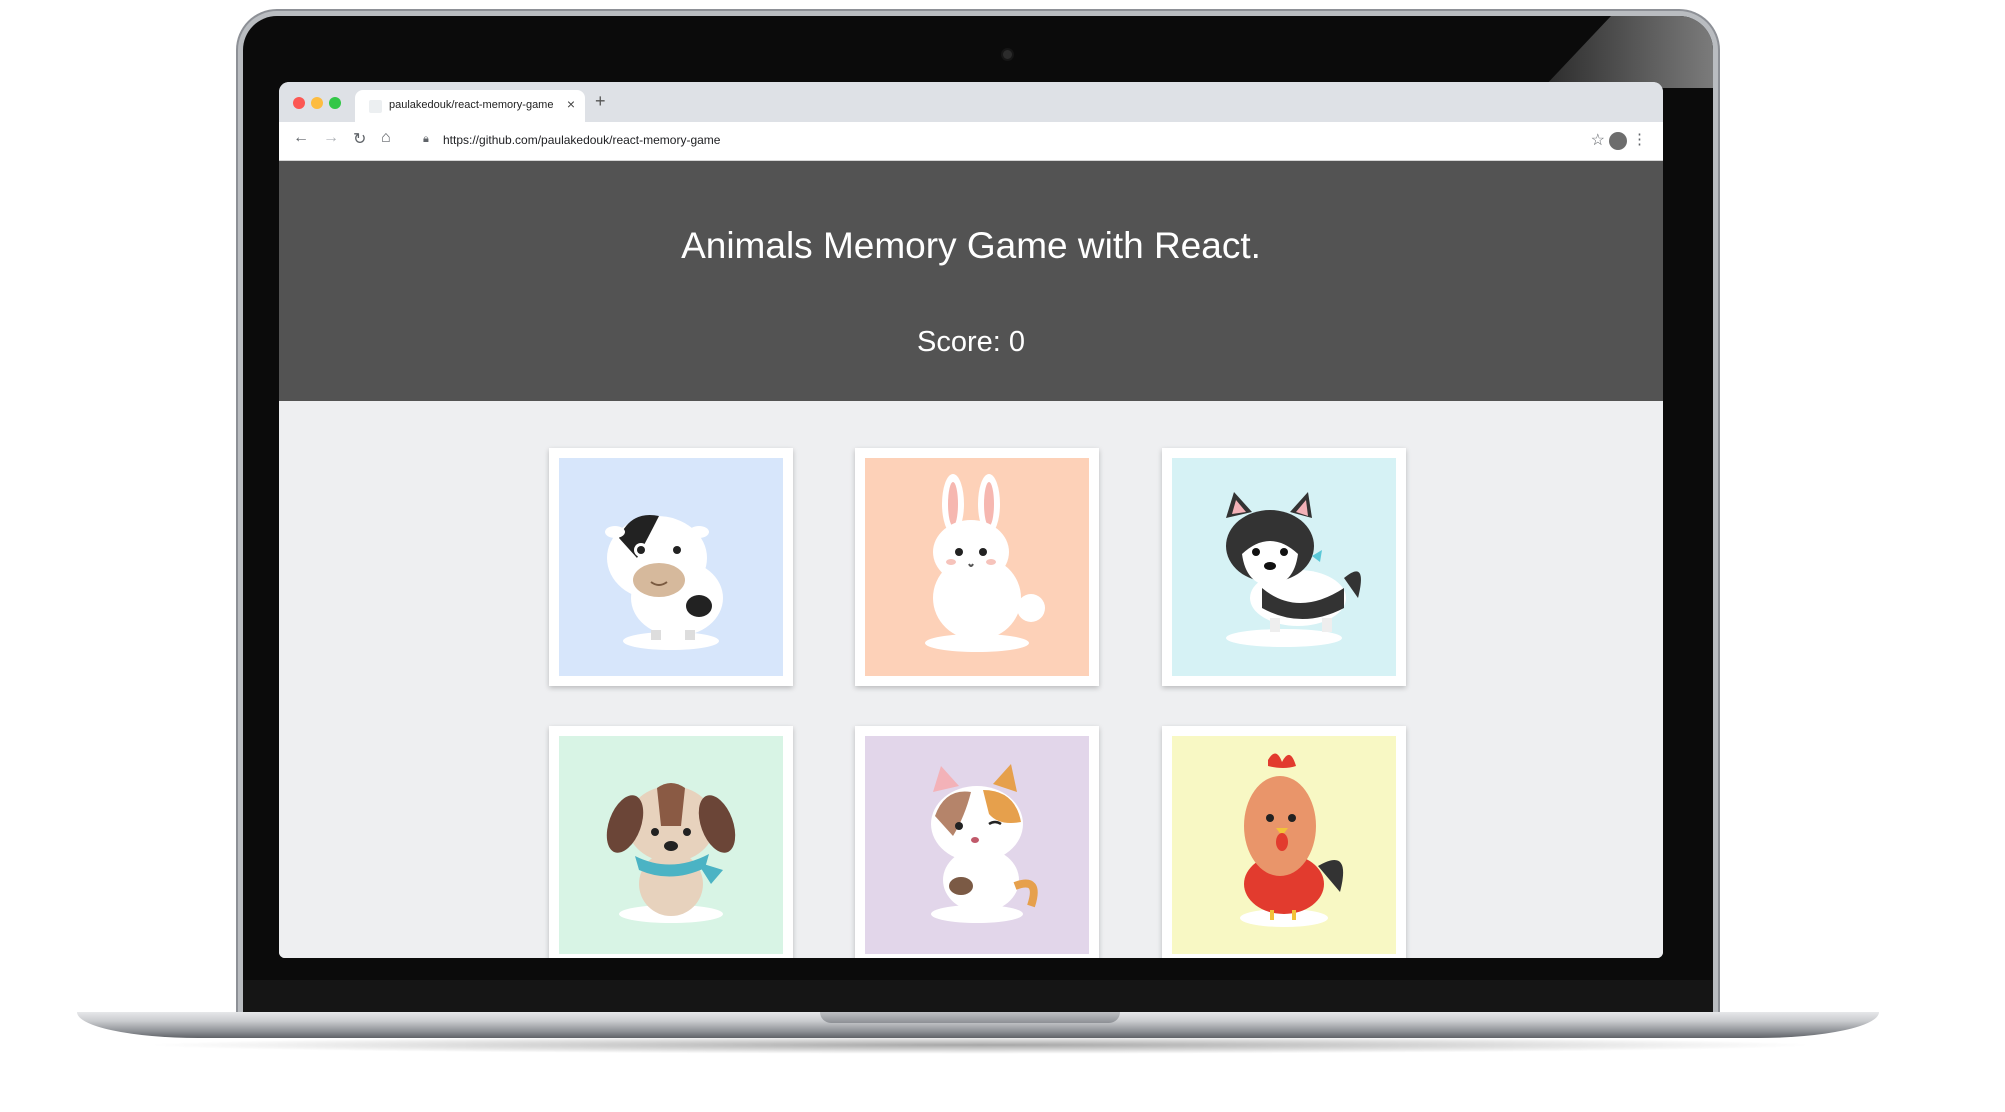  I want to click on lock-icon: 🔒︎, so click(426, 139).